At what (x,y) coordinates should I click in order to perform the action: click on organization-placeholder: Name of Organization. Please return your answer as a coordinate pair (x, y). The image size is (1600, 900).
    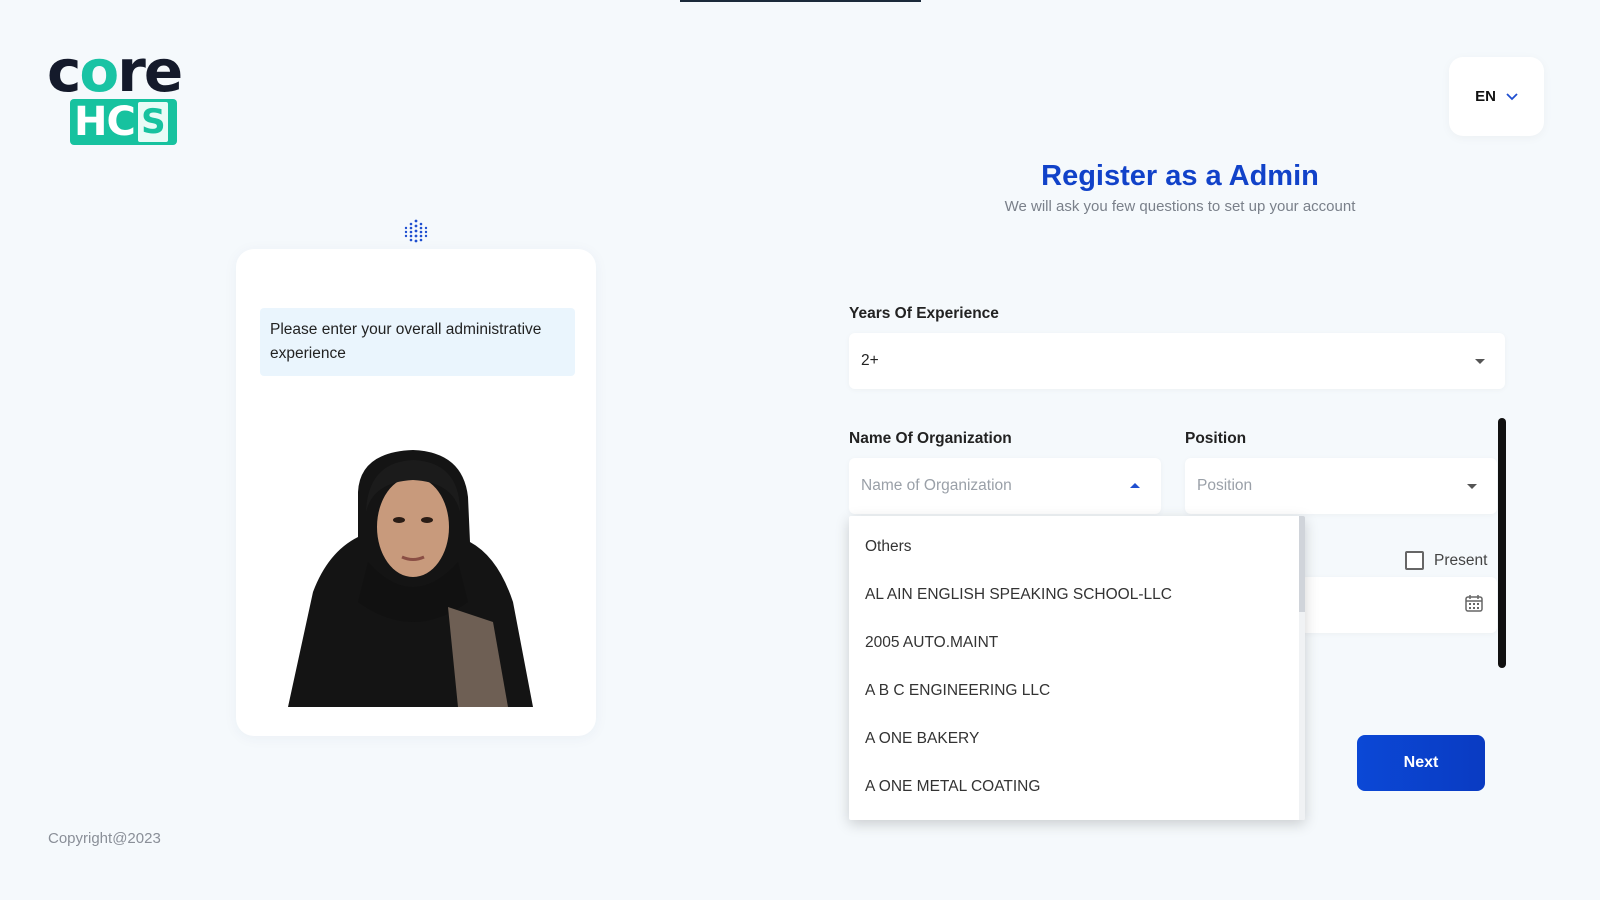
    Looking at the image, I should click on (936, 485).